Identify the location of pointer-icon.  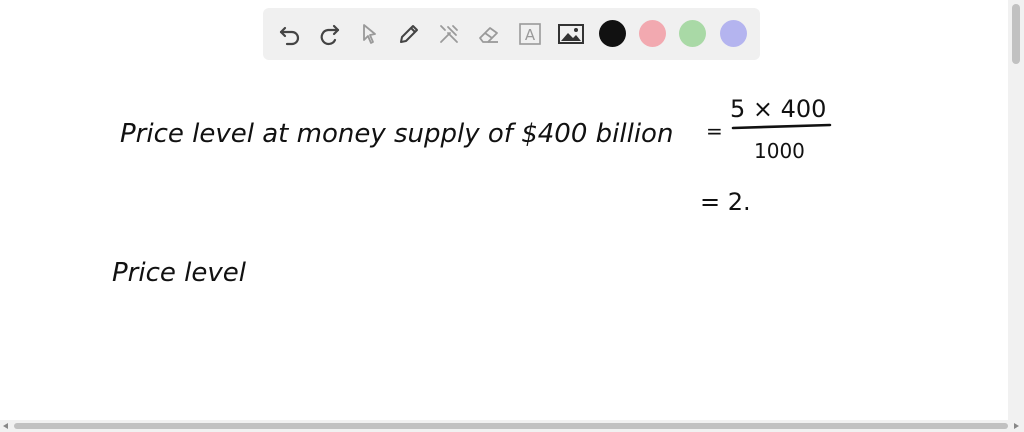
(369, 34).